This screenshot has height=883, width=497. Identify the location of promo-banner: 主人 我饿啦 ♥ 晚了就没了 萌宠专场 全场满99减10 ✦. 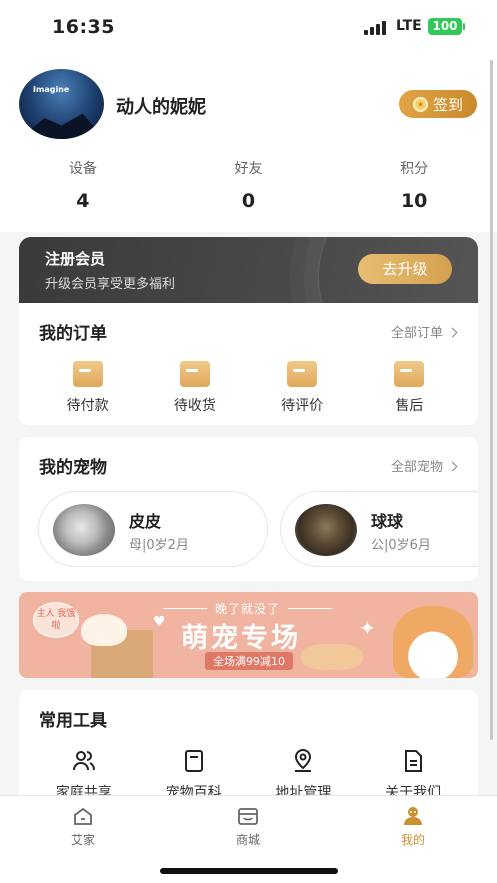
(248, 635).